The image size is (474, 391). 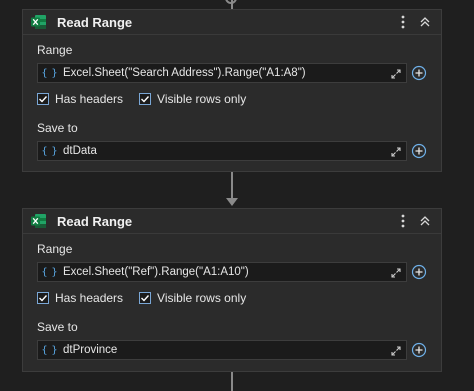 What do you see at coordinates (232, 202) in the screenshot?
I see `connector-arrow` at bounding box center [232, 202].